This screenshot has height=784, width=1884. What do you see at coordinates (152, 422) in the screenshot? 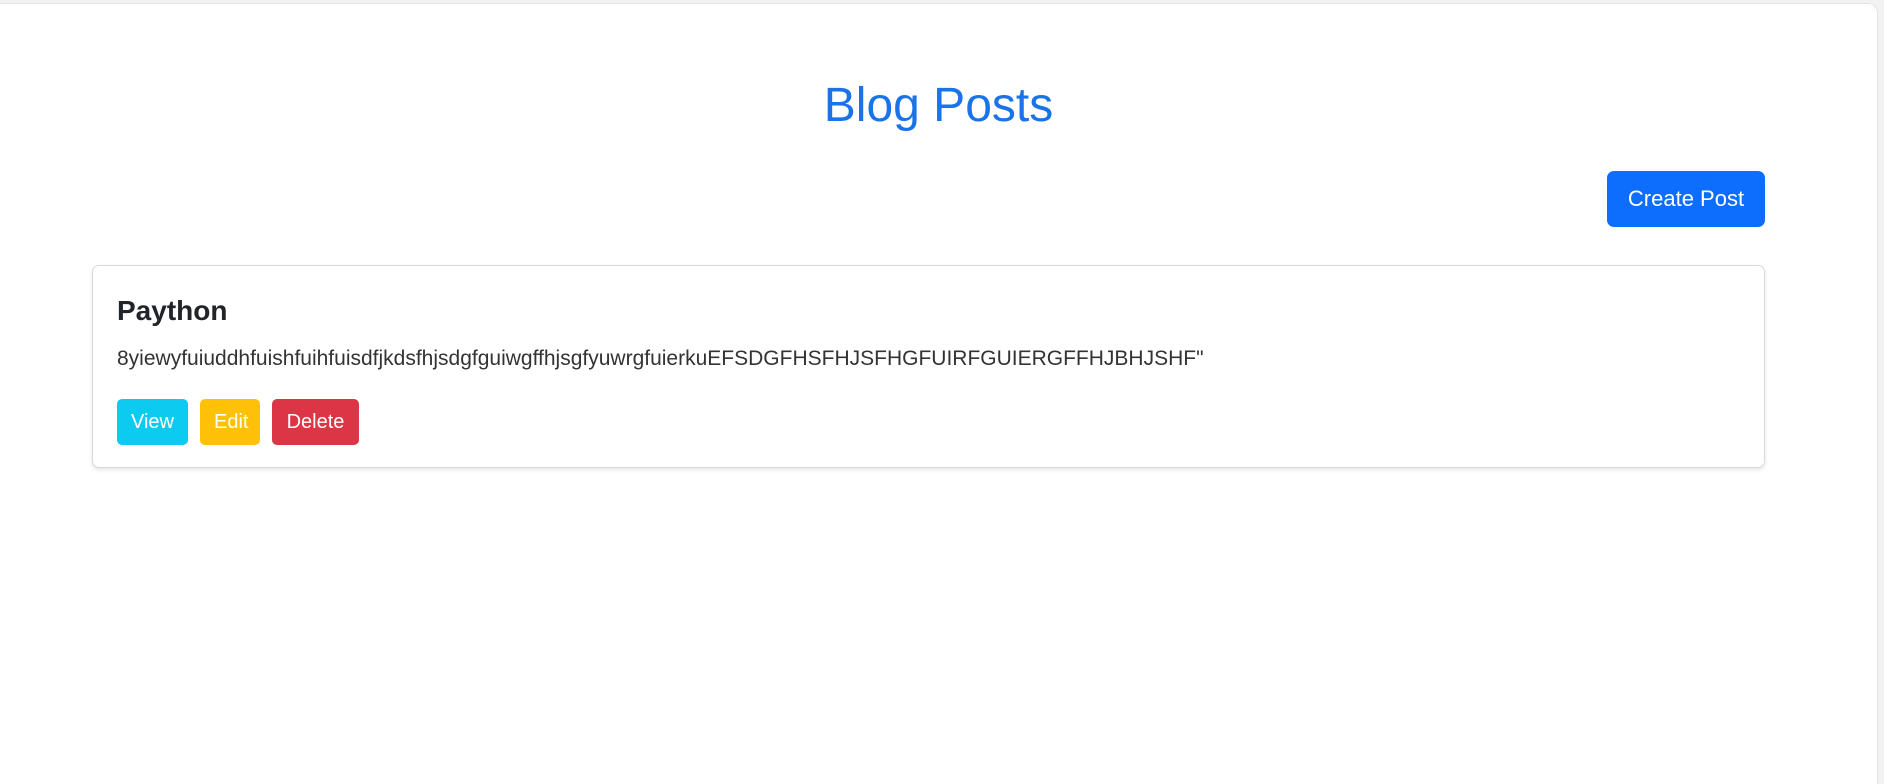
I see `view-button: View` at bounding box center [152, 422].